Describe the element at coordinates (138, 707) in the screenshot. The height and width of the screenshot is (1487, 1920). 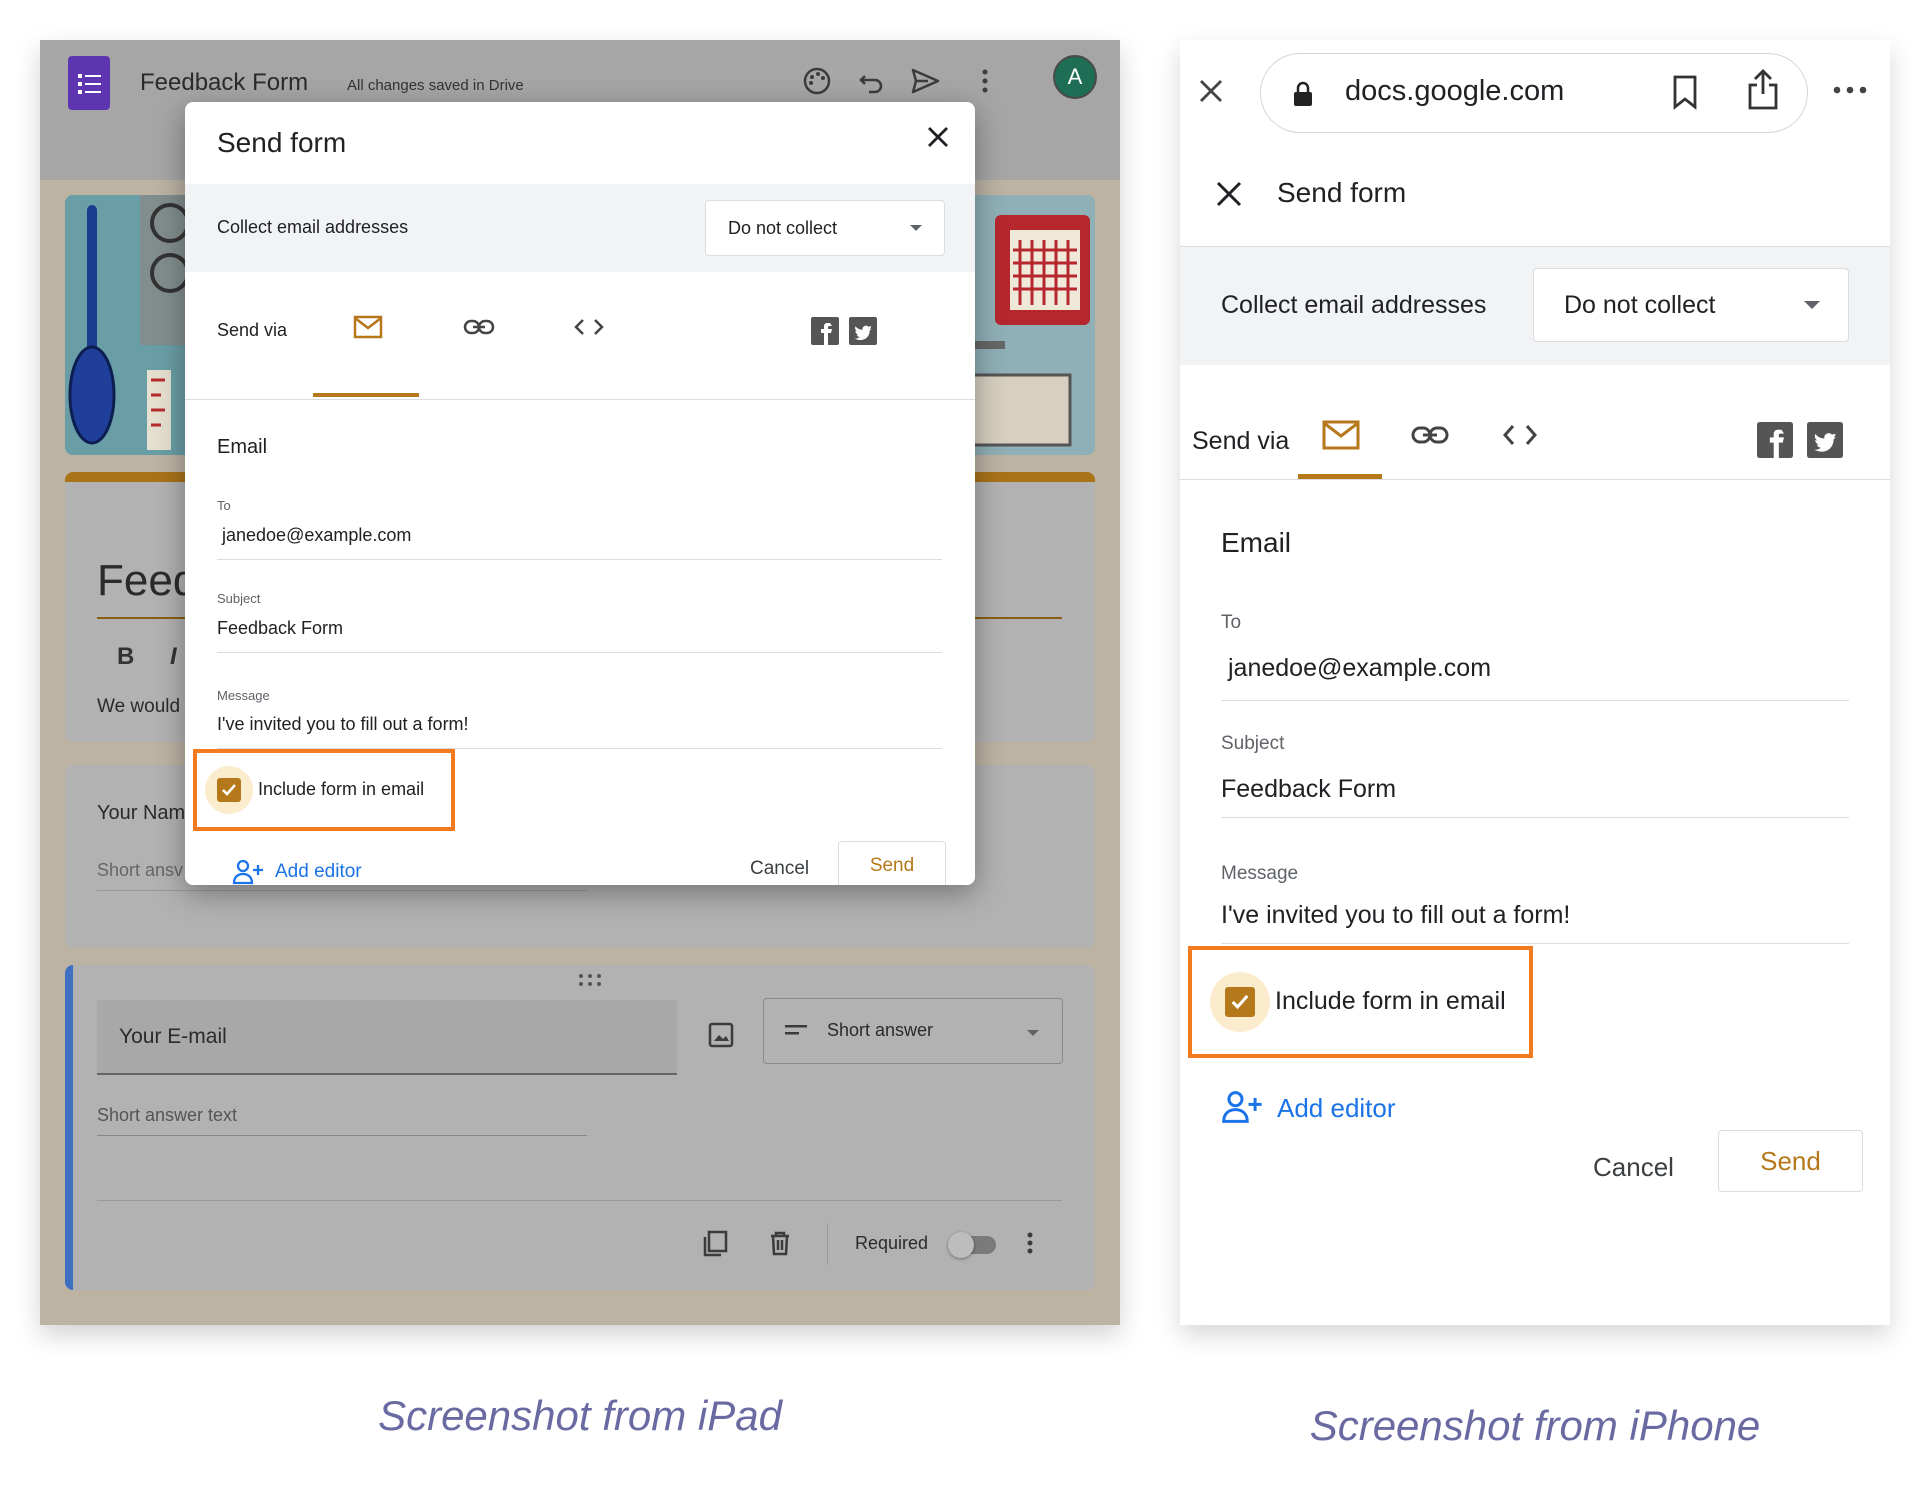
I see `form-description: We would` at that location.